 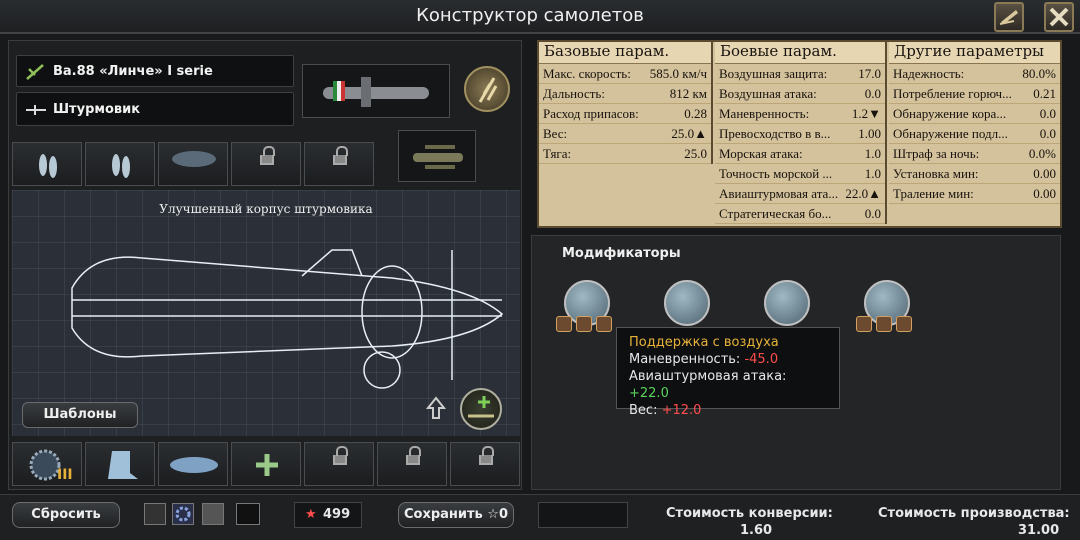 What do you see at coordinates (530, 15) in the screenshot?
I see `window-title: Конструктор самолетов` at bounding box center [530, 15].